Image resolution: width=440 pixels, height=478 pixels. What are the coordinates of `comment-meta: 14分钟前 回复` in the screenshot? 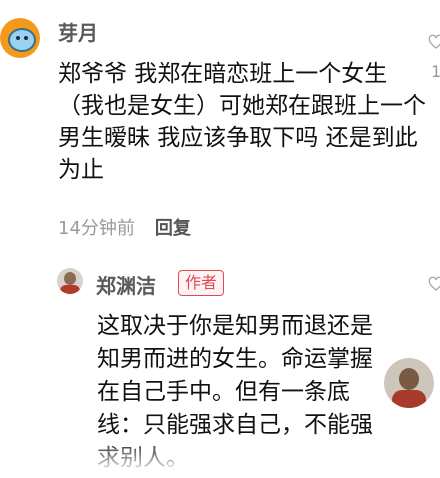 It's located at (124, 227).